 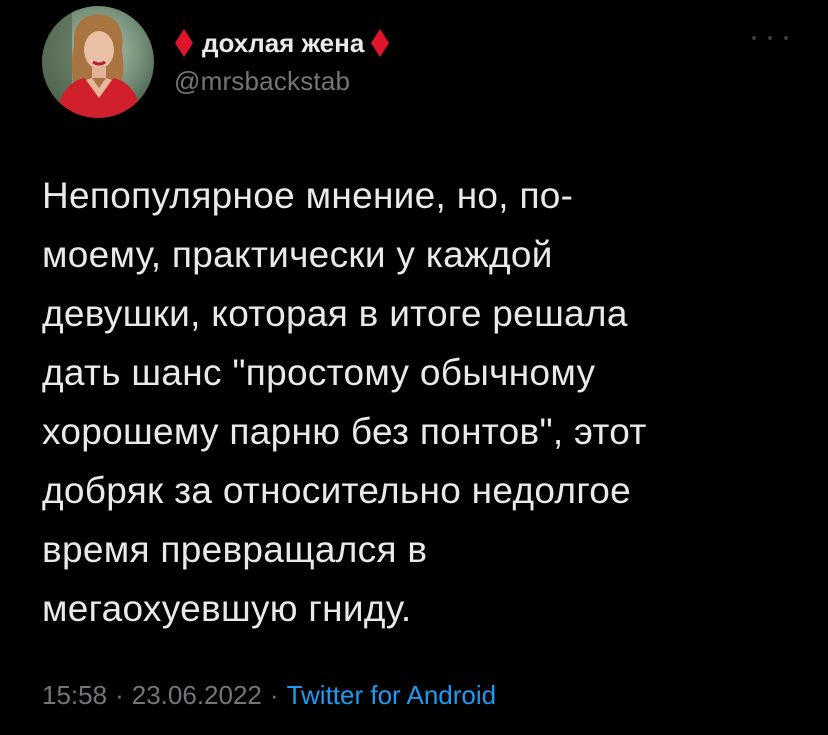 What do you see at coordinates (282, 61) in the screenshot?
I see `author-names: дохлая жена @mrsbackstab` at bounding box center [282, 61].